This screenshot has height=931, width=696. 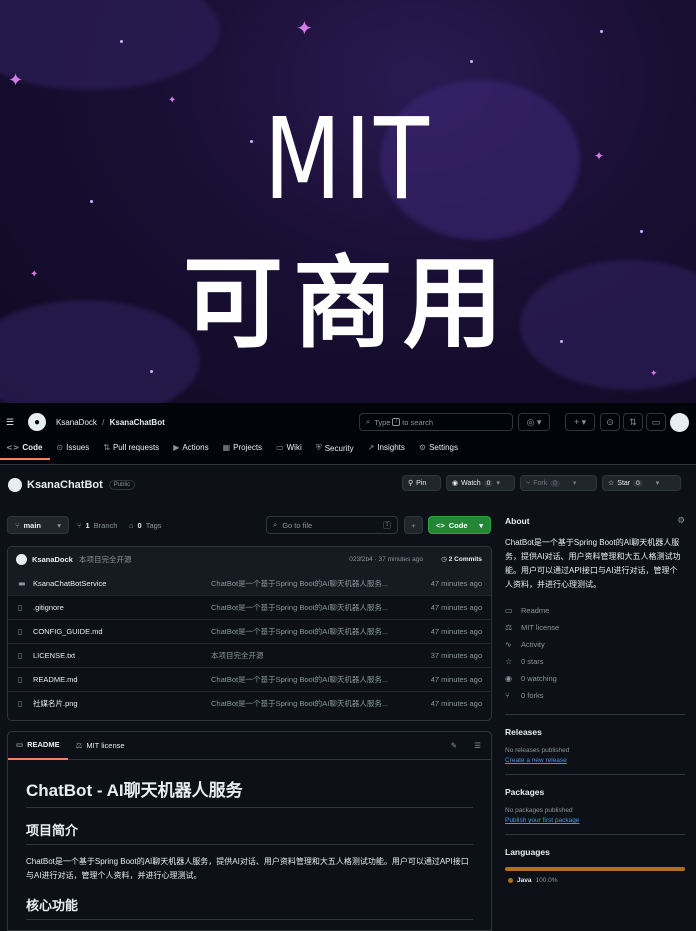 What do you see at coordinates (290, 449) in the screenshot?
I see `tab-wiki: ▭ Wiki` at bounding box center [290, 449].